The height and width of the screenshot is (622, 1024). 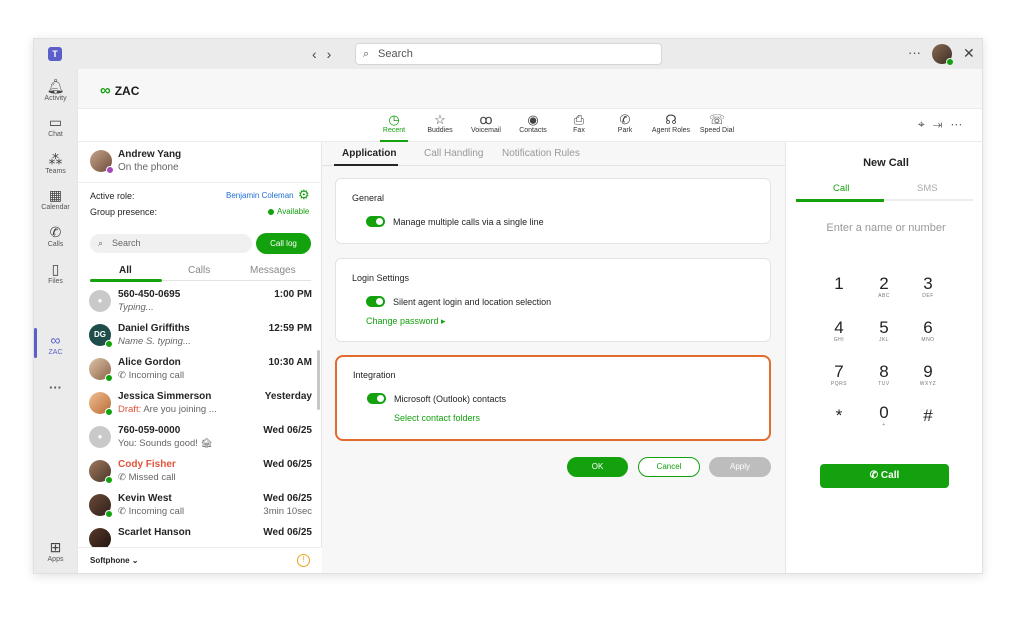 What do you see at coordinates (625, 123) in the screenshot?
I see `tool-park: ✆ Park` at bounding box center [625, 123].